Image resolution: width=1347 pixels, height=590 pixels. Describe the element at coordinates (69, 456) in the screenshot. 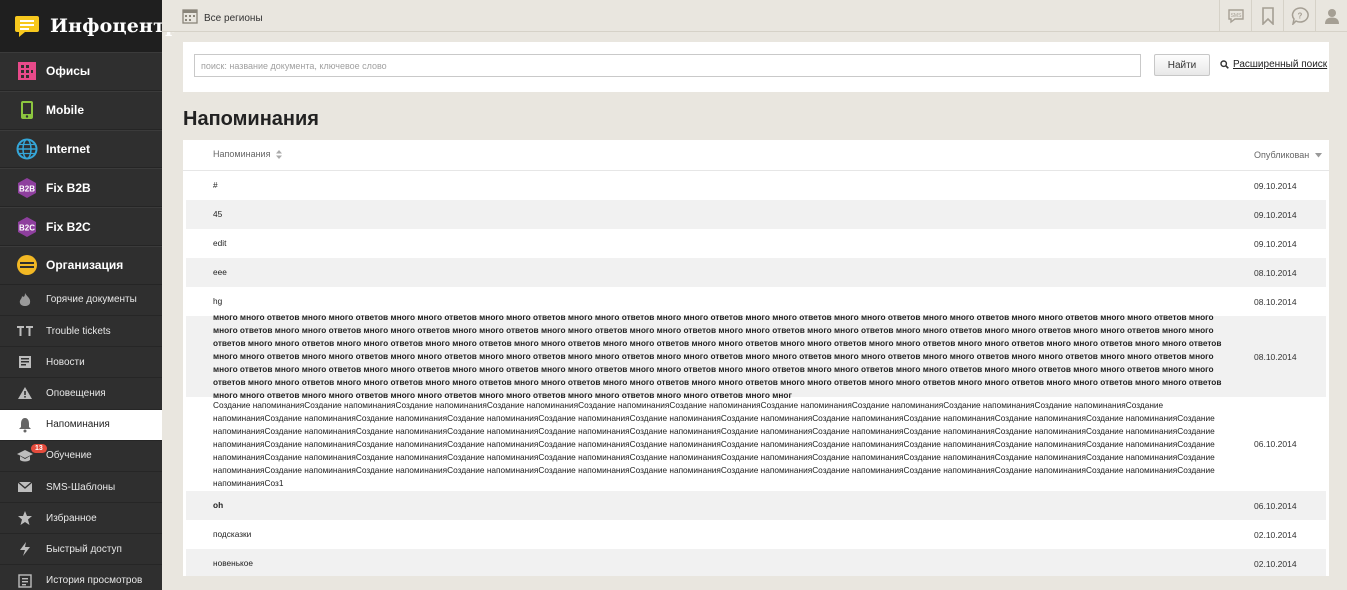

I see `sidebar-item-label: Обучение` at that location.